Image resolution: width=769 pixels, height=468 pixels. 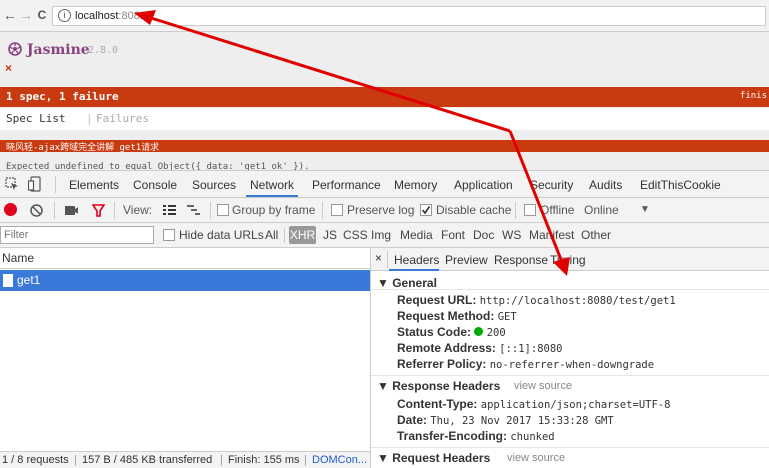 I want to click on waterfall-icon, so click(x=193, y=210).